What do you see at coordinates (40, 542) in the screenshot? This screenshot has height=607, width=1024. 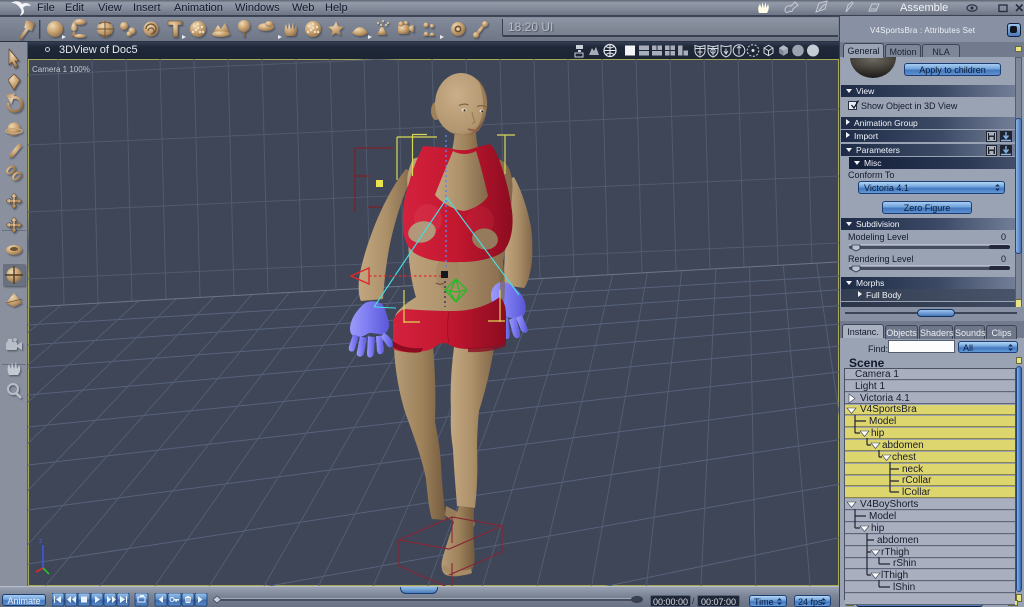 I see `svg-text: z` at bounding box center [40, 542].